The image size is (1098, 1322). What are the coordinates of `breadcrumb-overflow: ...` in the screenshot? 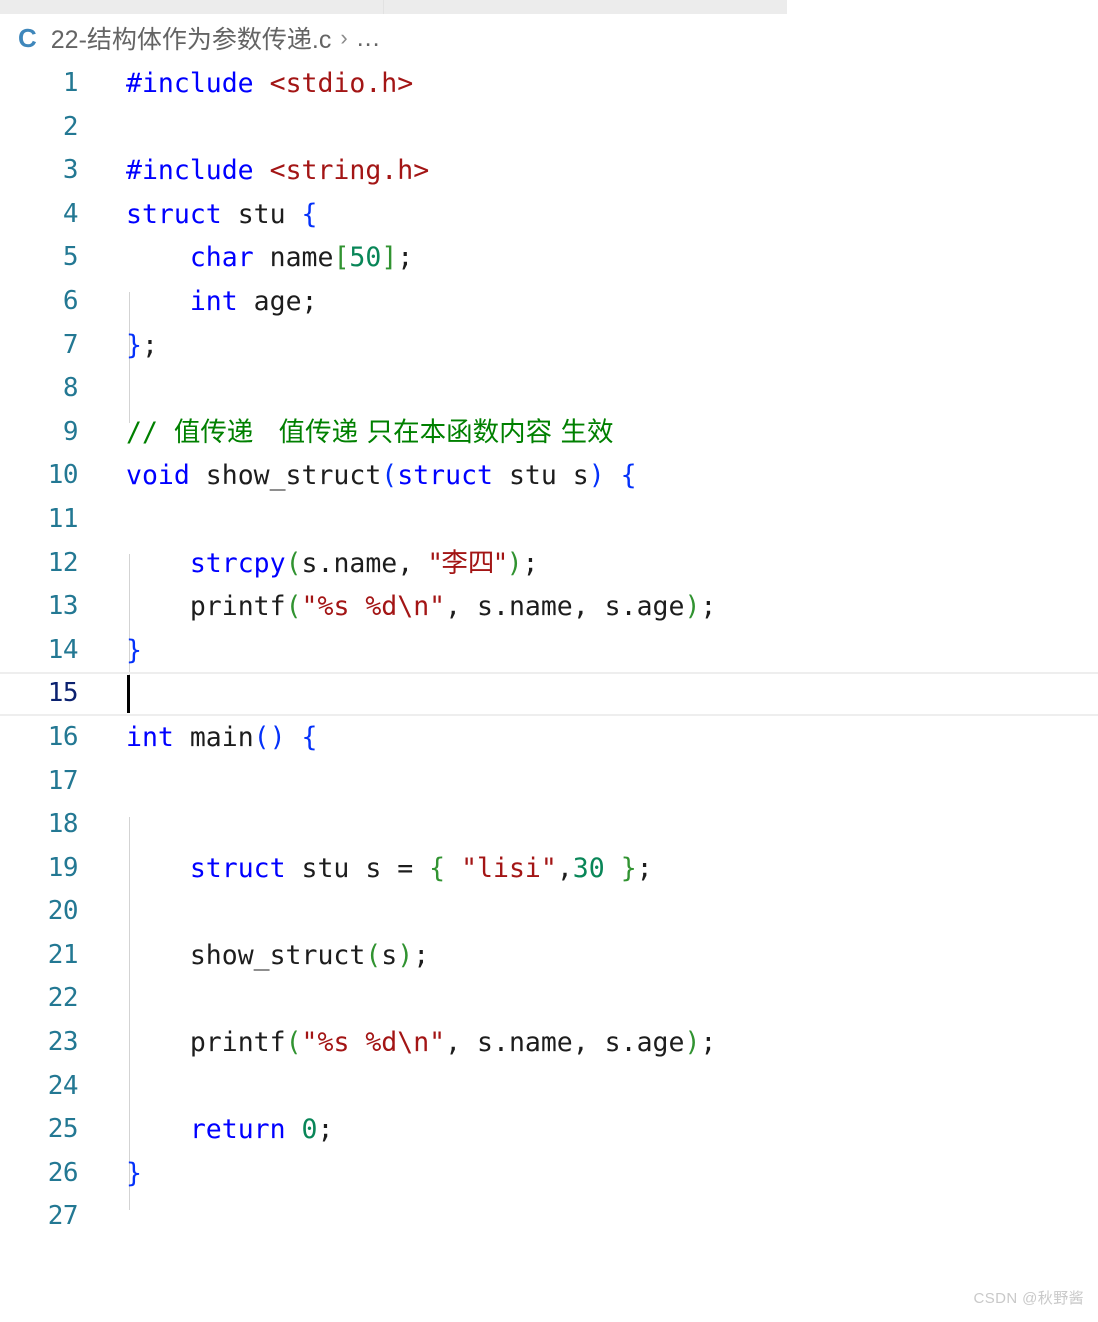 It's located at (369, 38).